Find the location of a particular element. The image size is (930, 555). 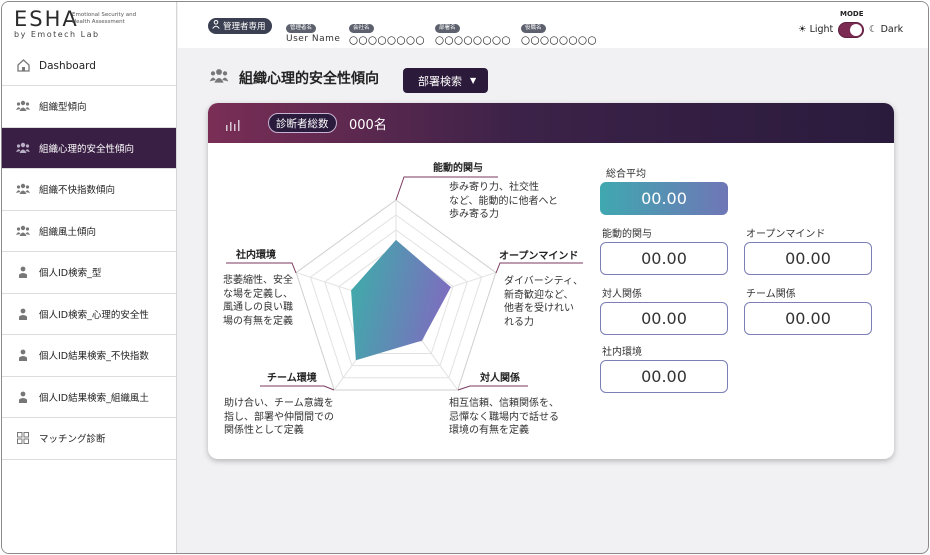

sidebar-item-label: 個人ID結果検索_不快指数 is located at coordinates (94, 357).